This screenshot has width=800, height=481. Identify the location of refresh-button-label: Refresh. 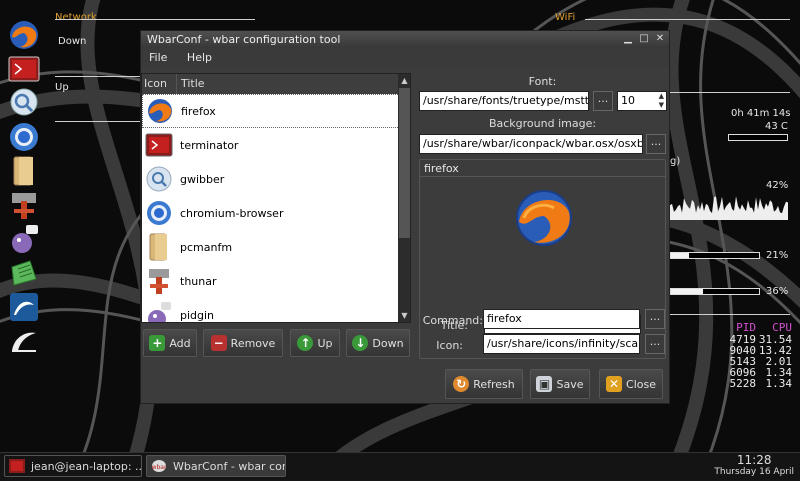
(494, 384).